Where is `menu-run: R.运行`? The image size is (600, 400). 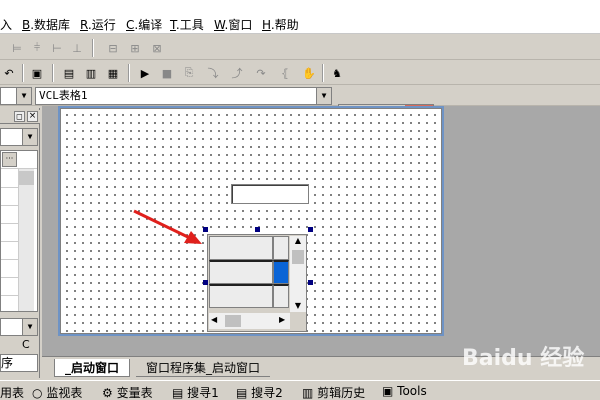 menu-run: R.运行 is located at coordinates (98, 24).